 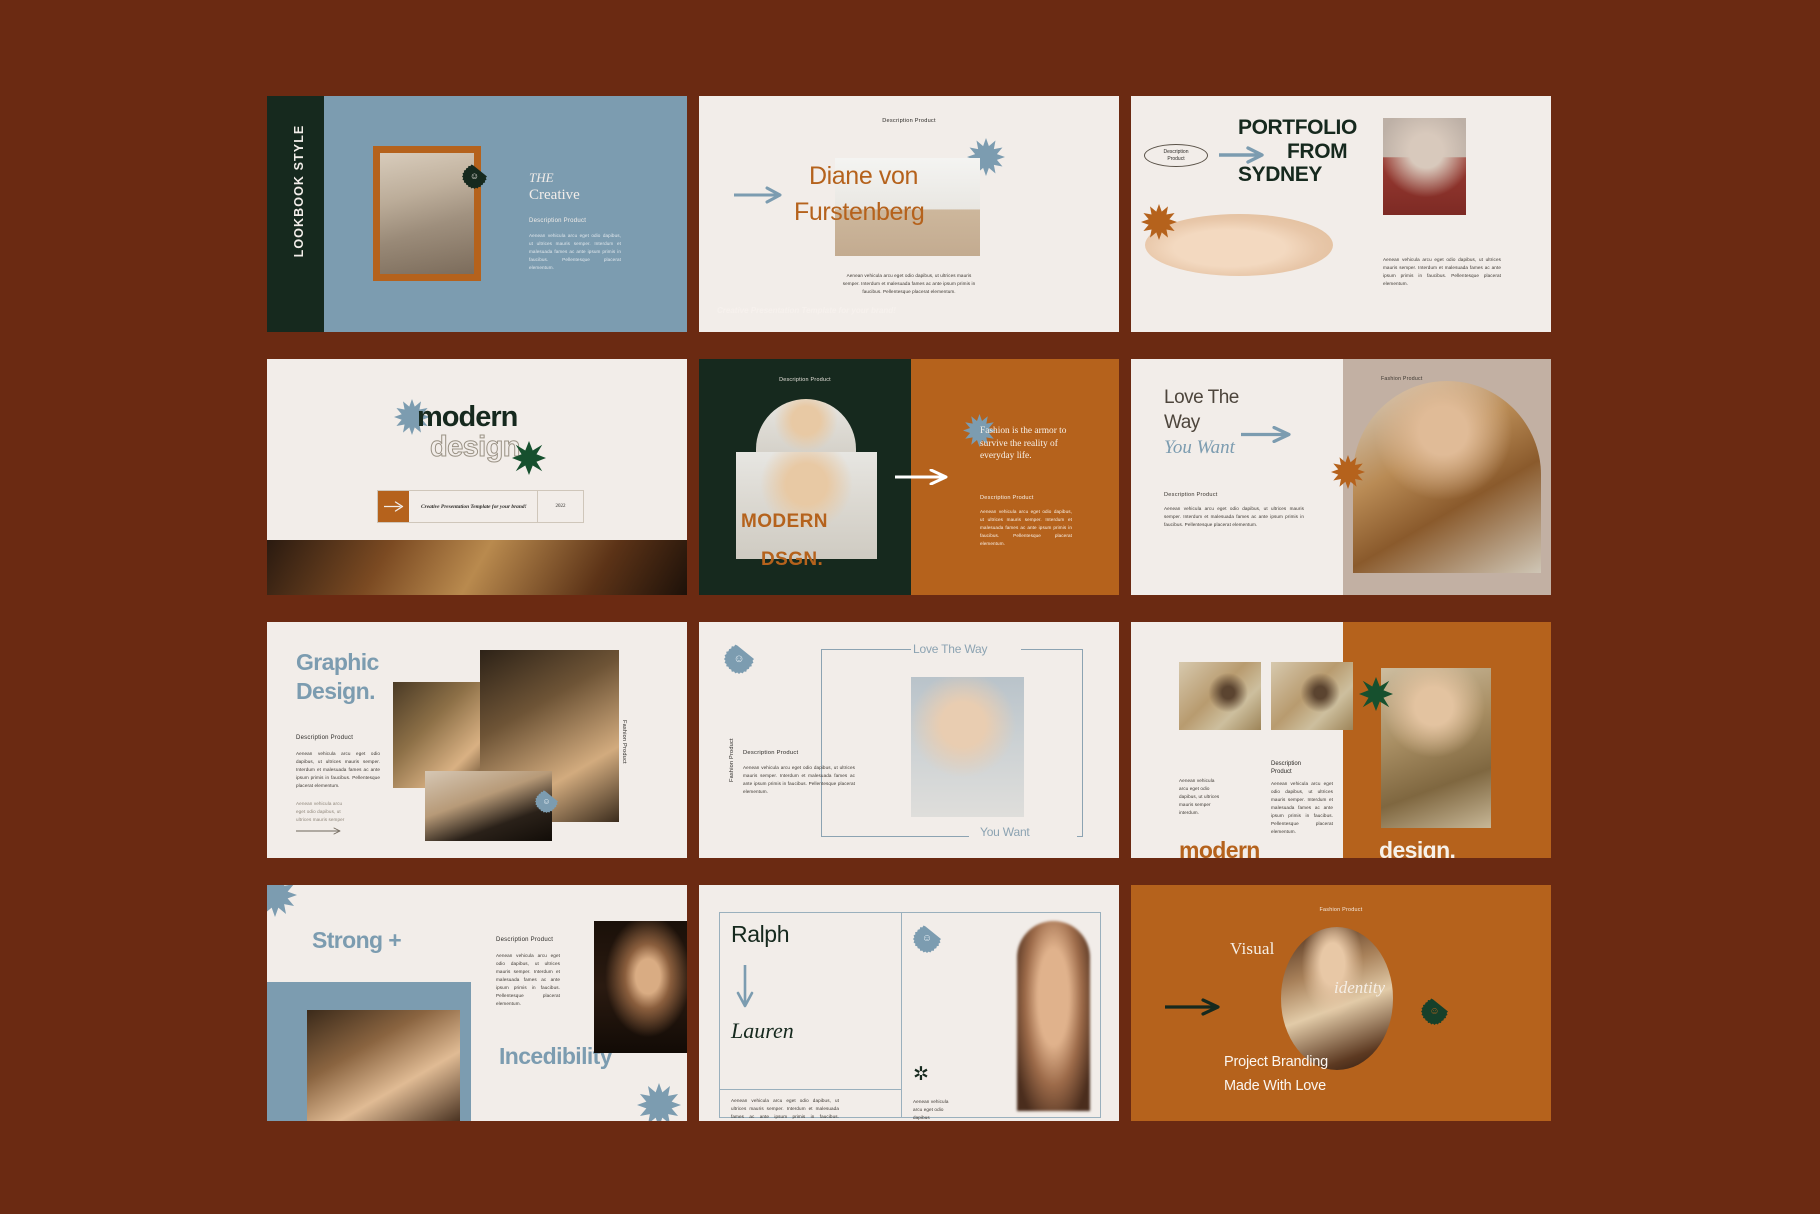 I want to click on slide5-photo-body, so click(x=806, y=505).